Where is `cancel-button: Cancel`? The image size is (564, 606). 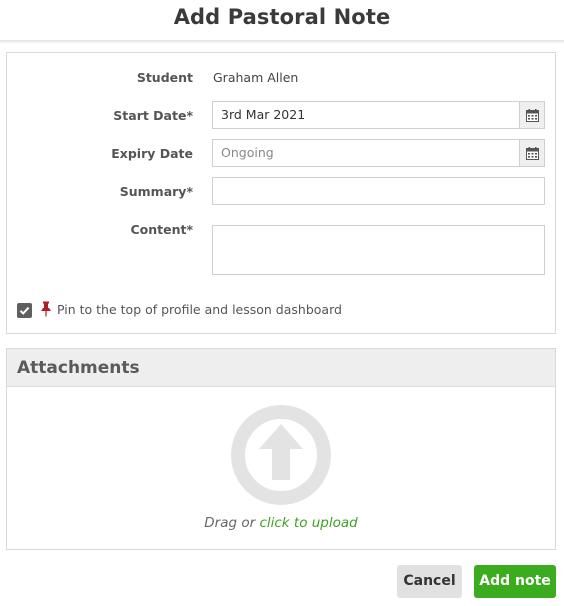
cancel-button: Cancel is located at coordinates (429, 581).